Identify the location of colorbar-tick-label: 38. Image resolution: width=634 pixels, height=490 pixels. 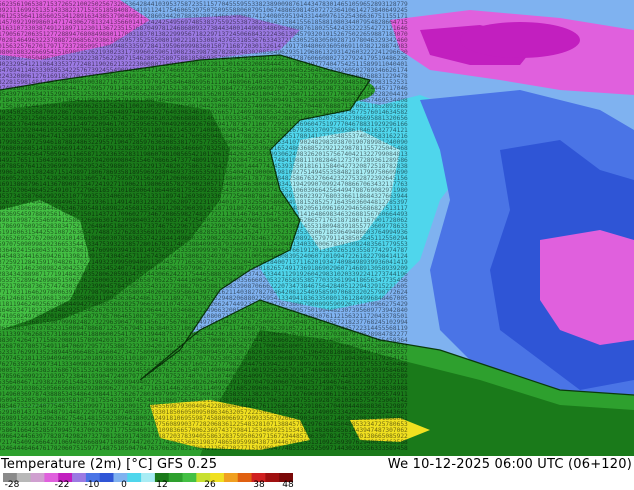
(259, 485).